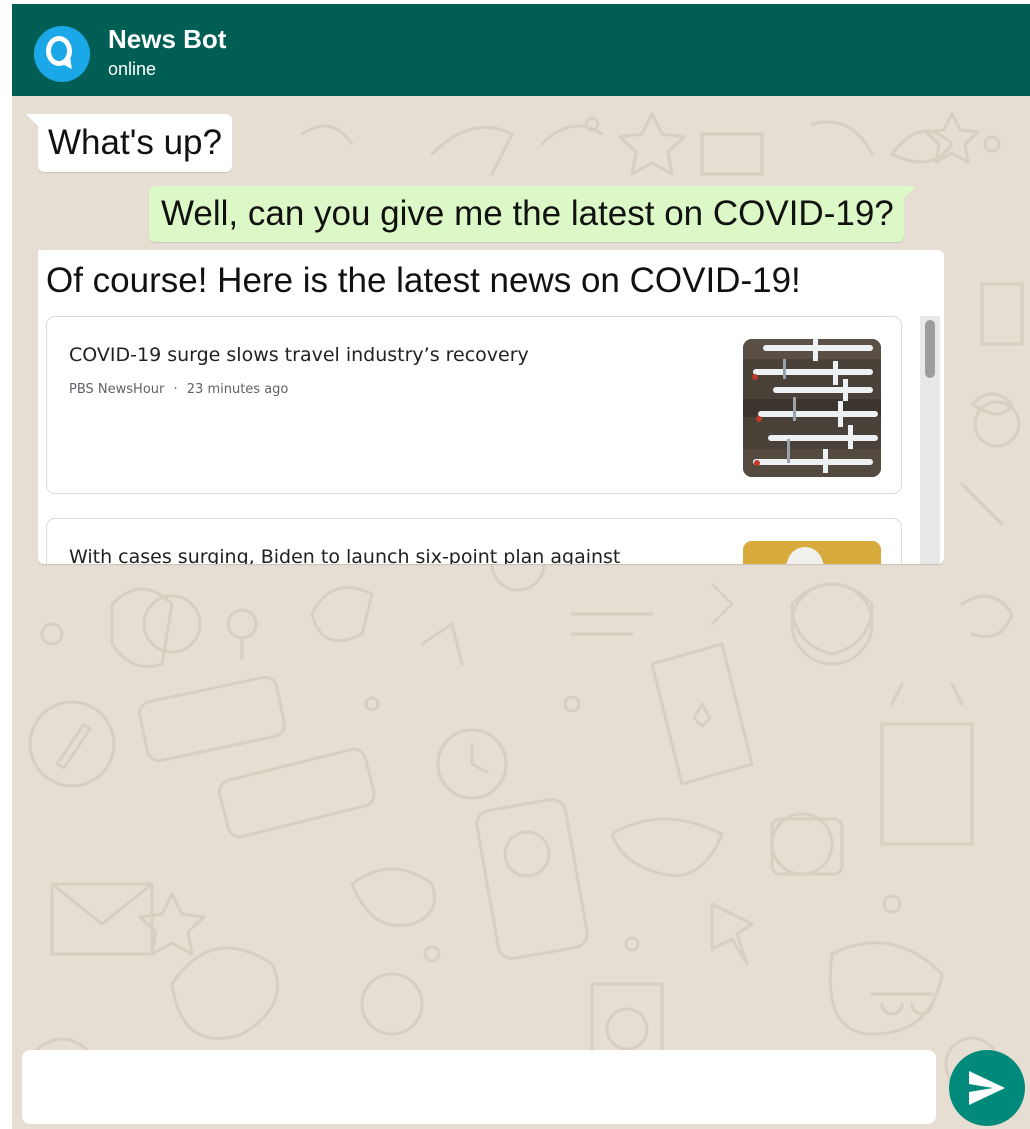  What do you see at coordinates (479, 1087) in the screenshot?
I see `message-input` at bounding box center [479, 1087].